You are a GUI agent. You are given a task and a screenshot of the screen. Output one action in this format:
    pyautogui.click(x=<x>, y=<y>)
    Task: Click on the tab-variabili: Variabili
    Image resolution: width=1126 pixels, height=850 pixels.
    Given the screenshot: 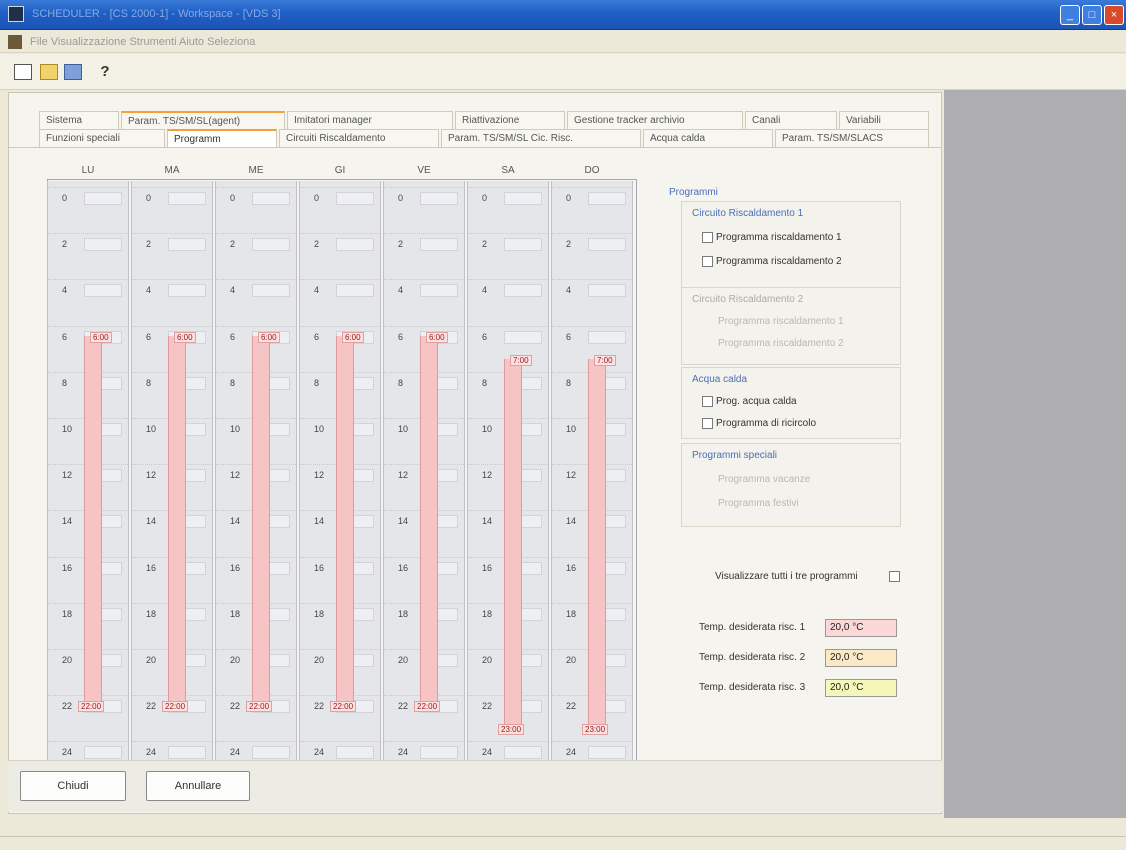 What is the action you would take?
    pyautogui.click(x=884, y=120)
    